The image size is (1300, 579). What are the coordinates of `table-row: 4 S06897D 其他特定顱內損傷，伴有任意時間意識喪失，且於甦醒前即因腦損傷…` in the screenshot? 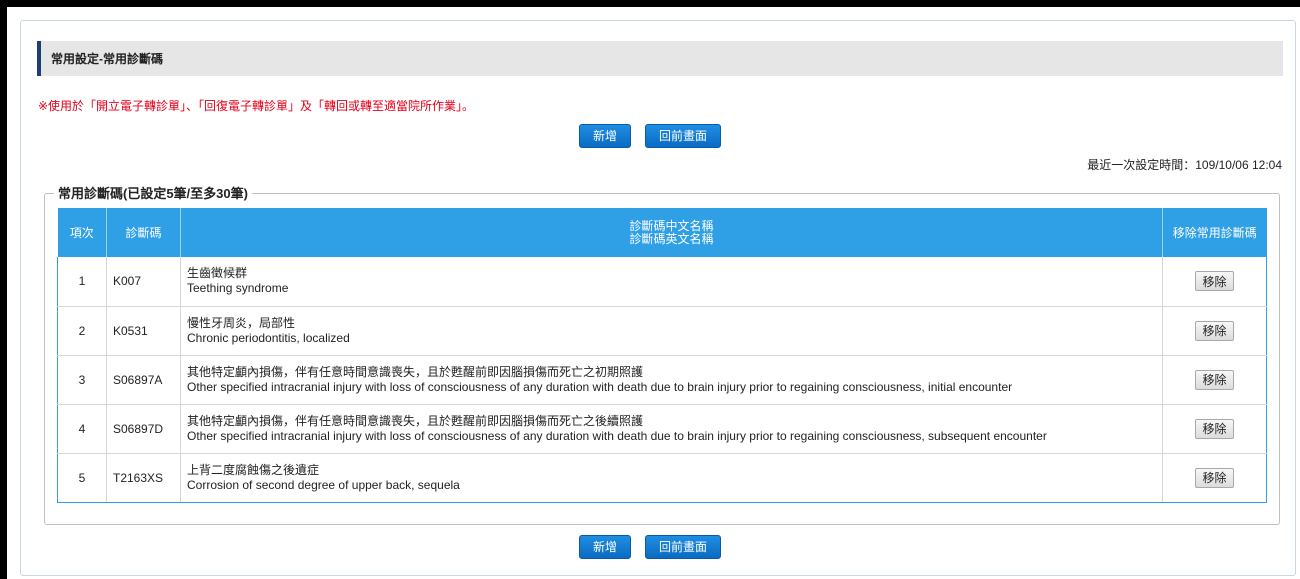 It's located at (662, 429).